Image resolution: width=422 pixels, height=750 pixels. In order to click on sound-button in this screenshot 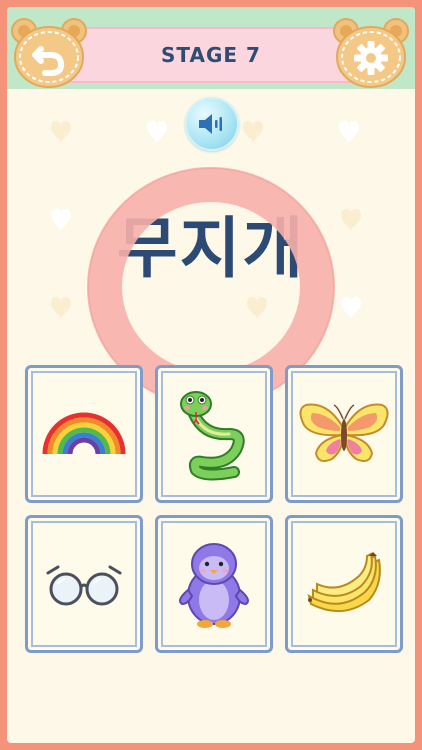, I will do `click(212, 124)`.